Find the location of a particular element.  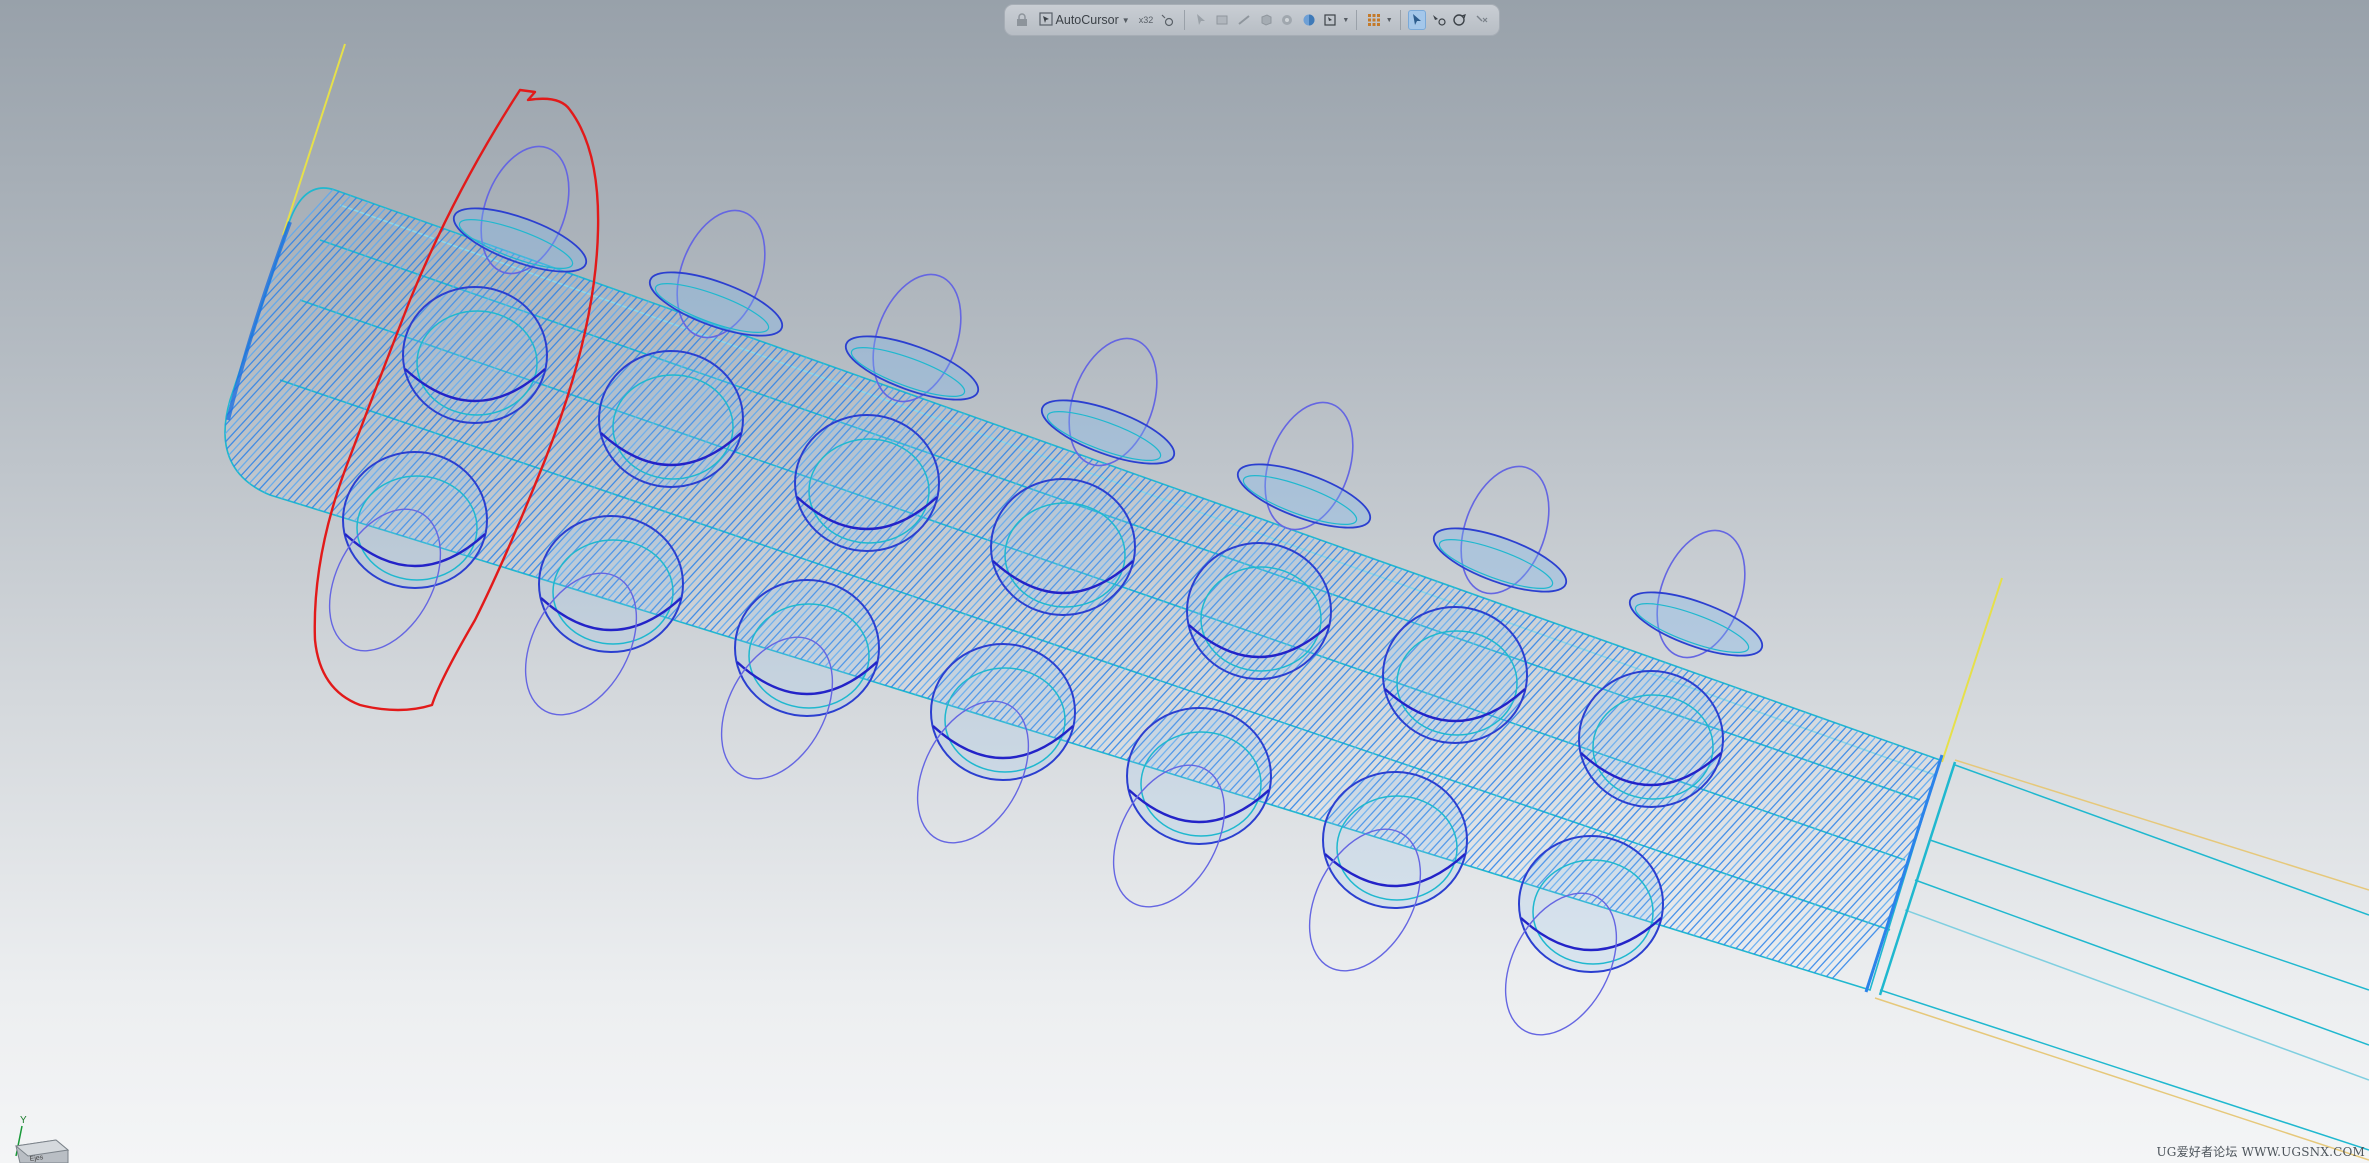

datum-axis-left is located at coordinates (314, 139).